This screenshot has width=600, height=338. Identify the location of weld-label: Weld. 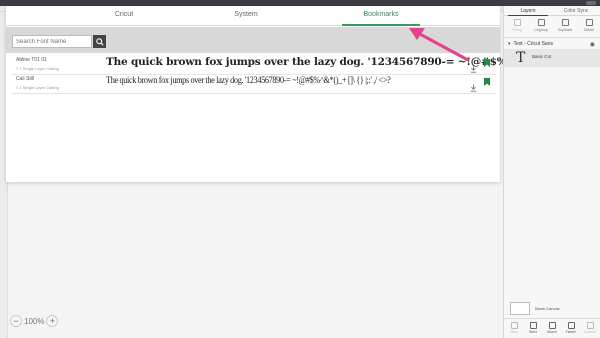
(533, 332).